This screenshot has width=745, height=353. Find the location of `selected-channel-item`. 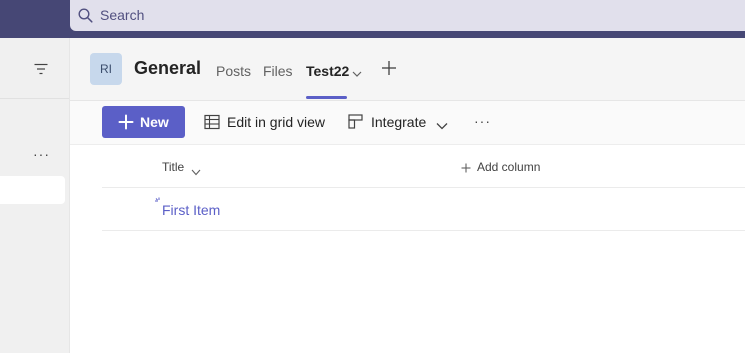

selected-channel-item is located at coordinates (32, 190).